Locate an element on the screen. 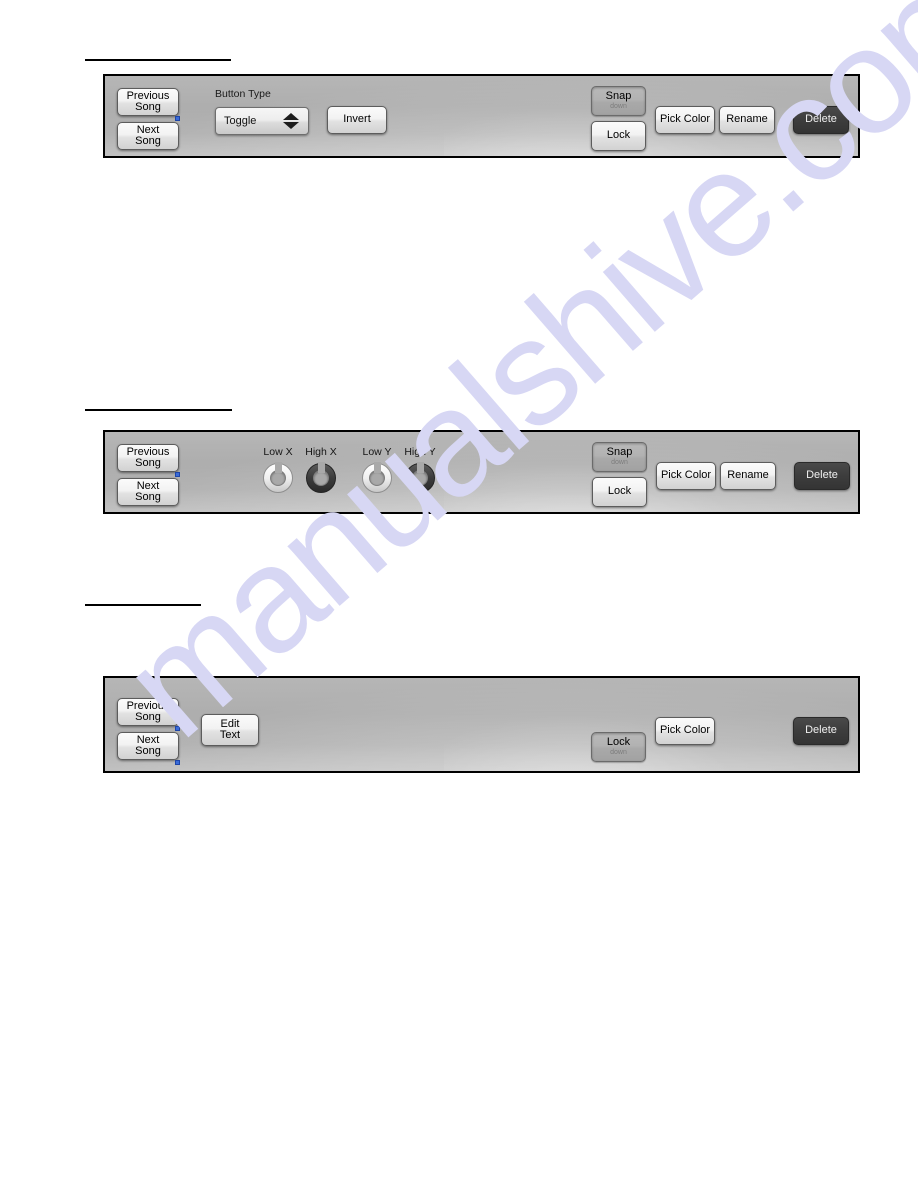  low-x-knob is located at coordinates (278, 477).